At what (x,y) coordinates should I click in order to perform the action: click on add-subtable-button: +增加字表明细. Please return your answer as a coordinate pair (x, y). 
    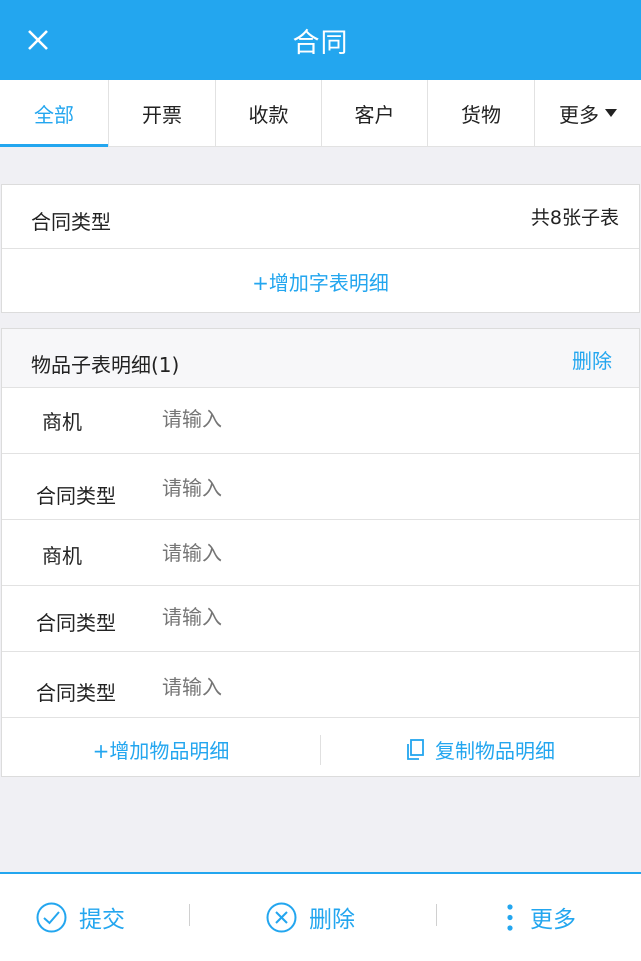
    Looking at the image, I should click on (320, 281).